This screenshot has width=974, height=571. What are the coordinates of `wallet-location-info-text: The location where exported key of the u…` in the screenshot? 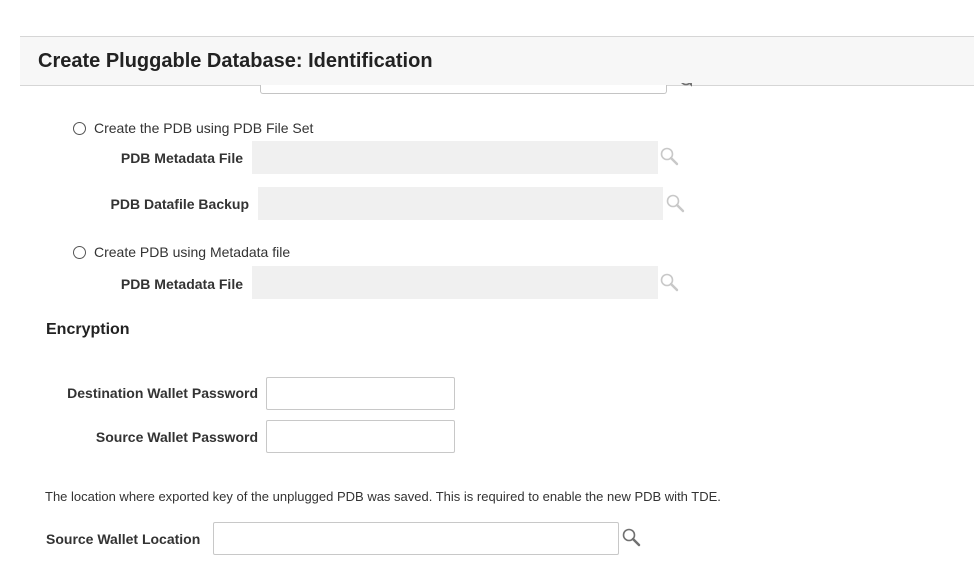 It's located at (383, 496).